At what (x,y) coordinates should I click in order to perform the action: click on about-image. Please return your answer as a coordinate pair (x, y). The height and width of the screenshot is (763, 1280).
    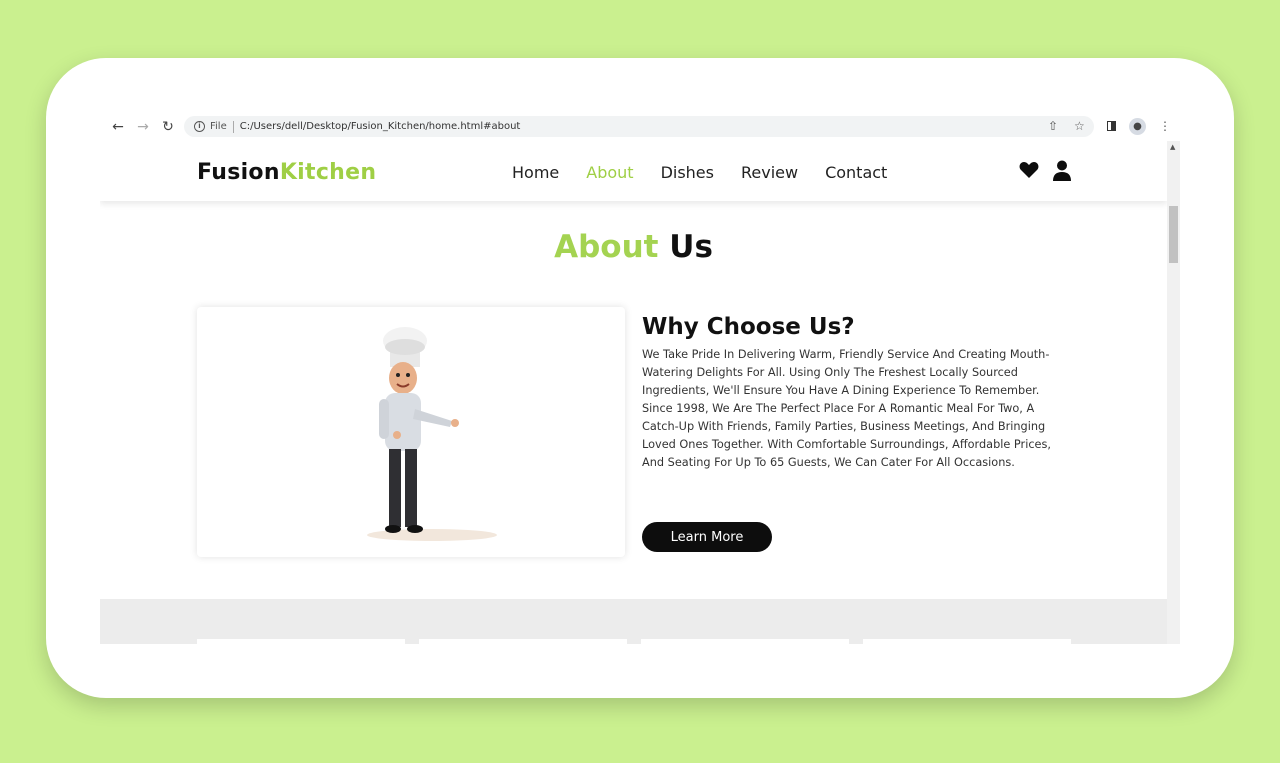
    Looking at the image, I should click on (411, 432).